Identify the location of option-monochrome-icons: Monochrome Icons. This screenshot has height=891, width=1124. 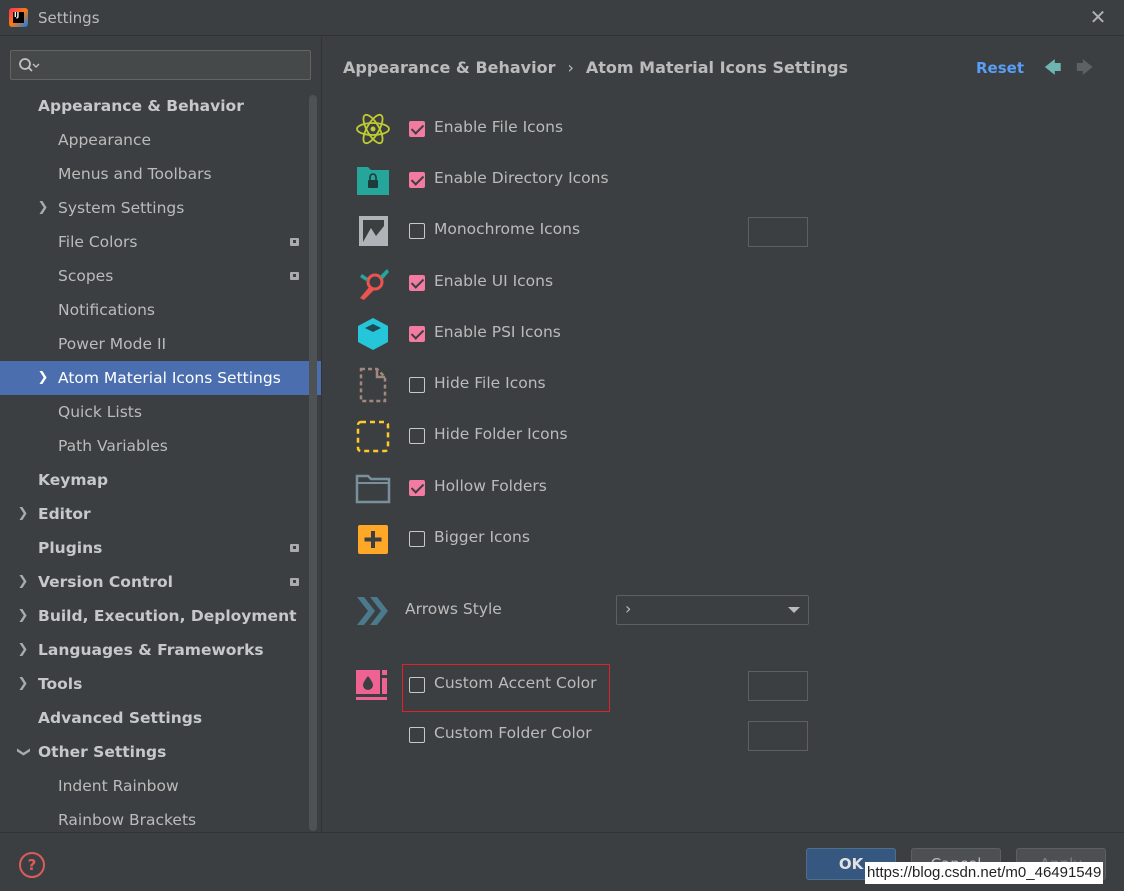
(723, 230).